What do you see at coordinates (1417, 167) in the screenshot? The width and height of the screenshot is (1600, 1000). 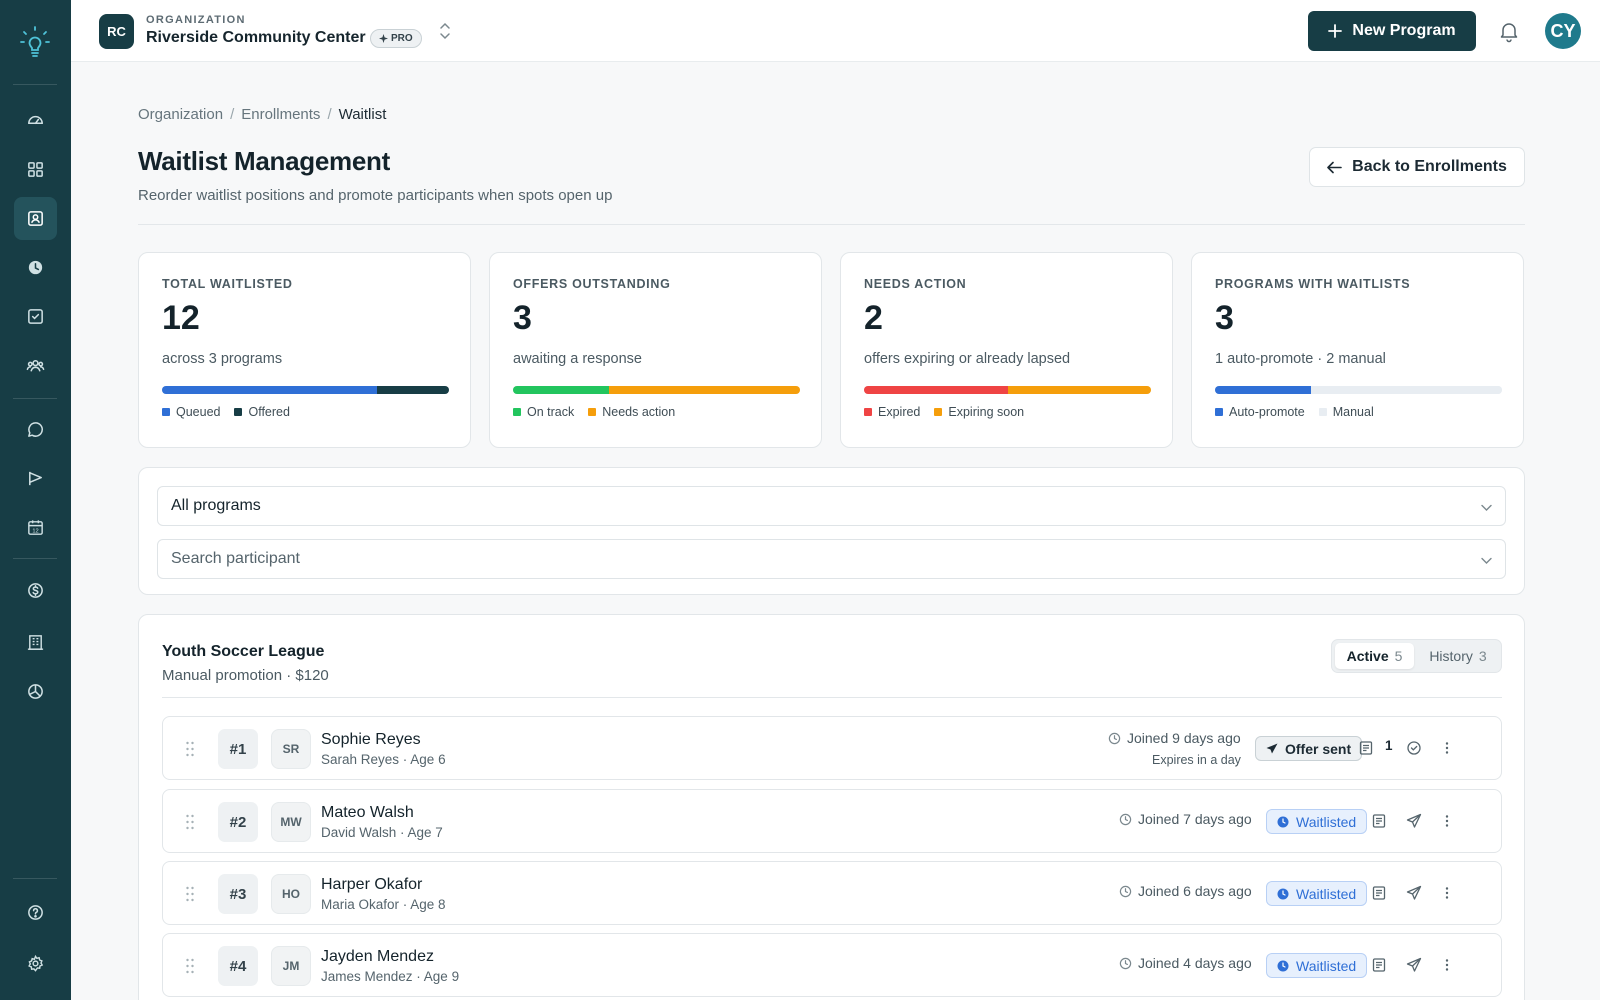 I see `back-to-enrollments-button: Back to Enrollments` at bounding box center [1417, 167].